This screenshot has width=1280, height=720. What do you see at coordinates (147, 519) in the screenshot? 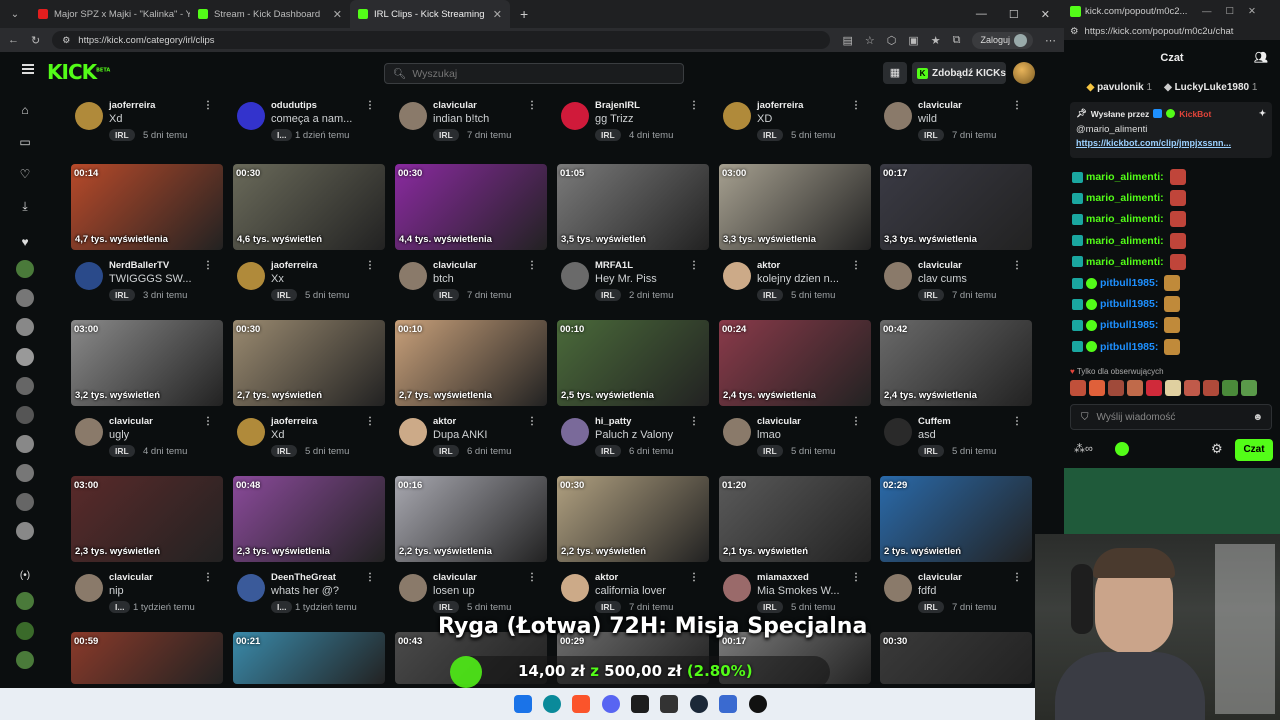
I see `clip-thumbnail: 03:00 2,3 tys. wyświetleń` at bounding box center [147, 519].